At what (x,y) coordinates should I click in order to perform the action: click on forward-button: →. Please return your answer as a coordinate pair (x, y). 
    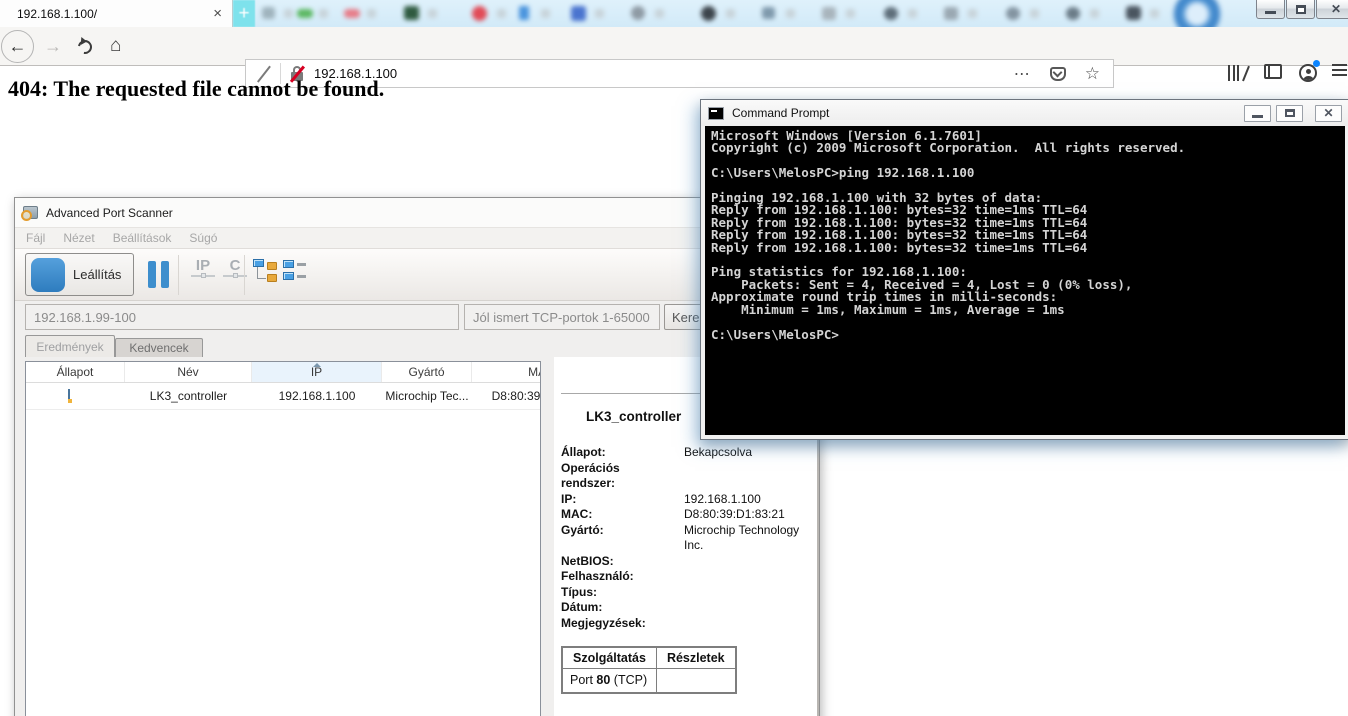
    Looking at the image, I should click on (53, 46).